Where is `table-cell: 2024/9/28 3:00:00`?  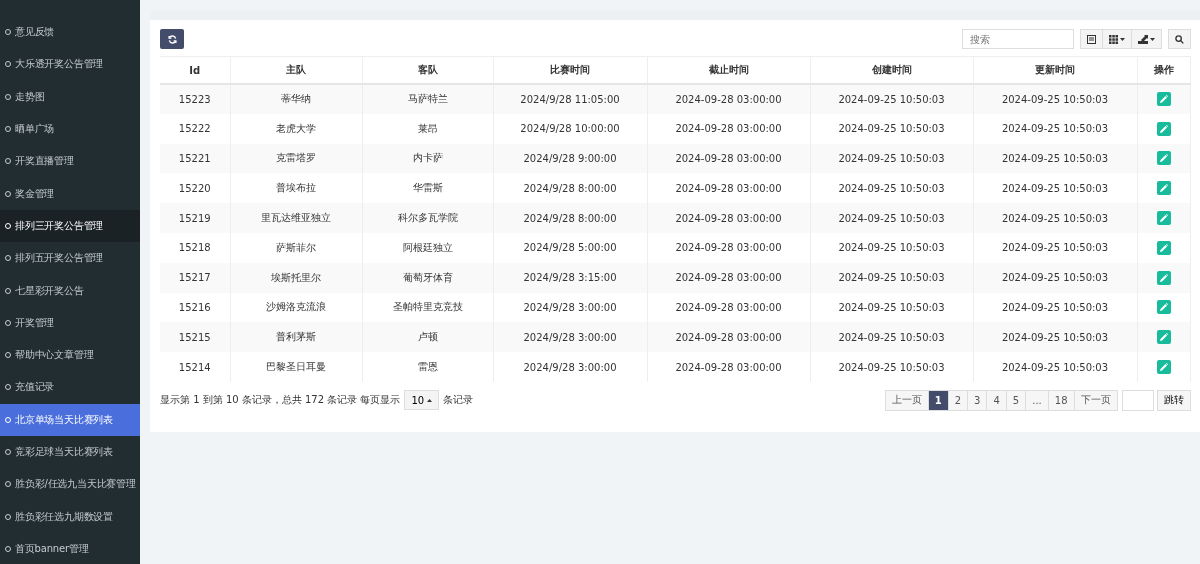
table-cell: 2024/9/28 3:00:00 is located at coordinates (570, 367).